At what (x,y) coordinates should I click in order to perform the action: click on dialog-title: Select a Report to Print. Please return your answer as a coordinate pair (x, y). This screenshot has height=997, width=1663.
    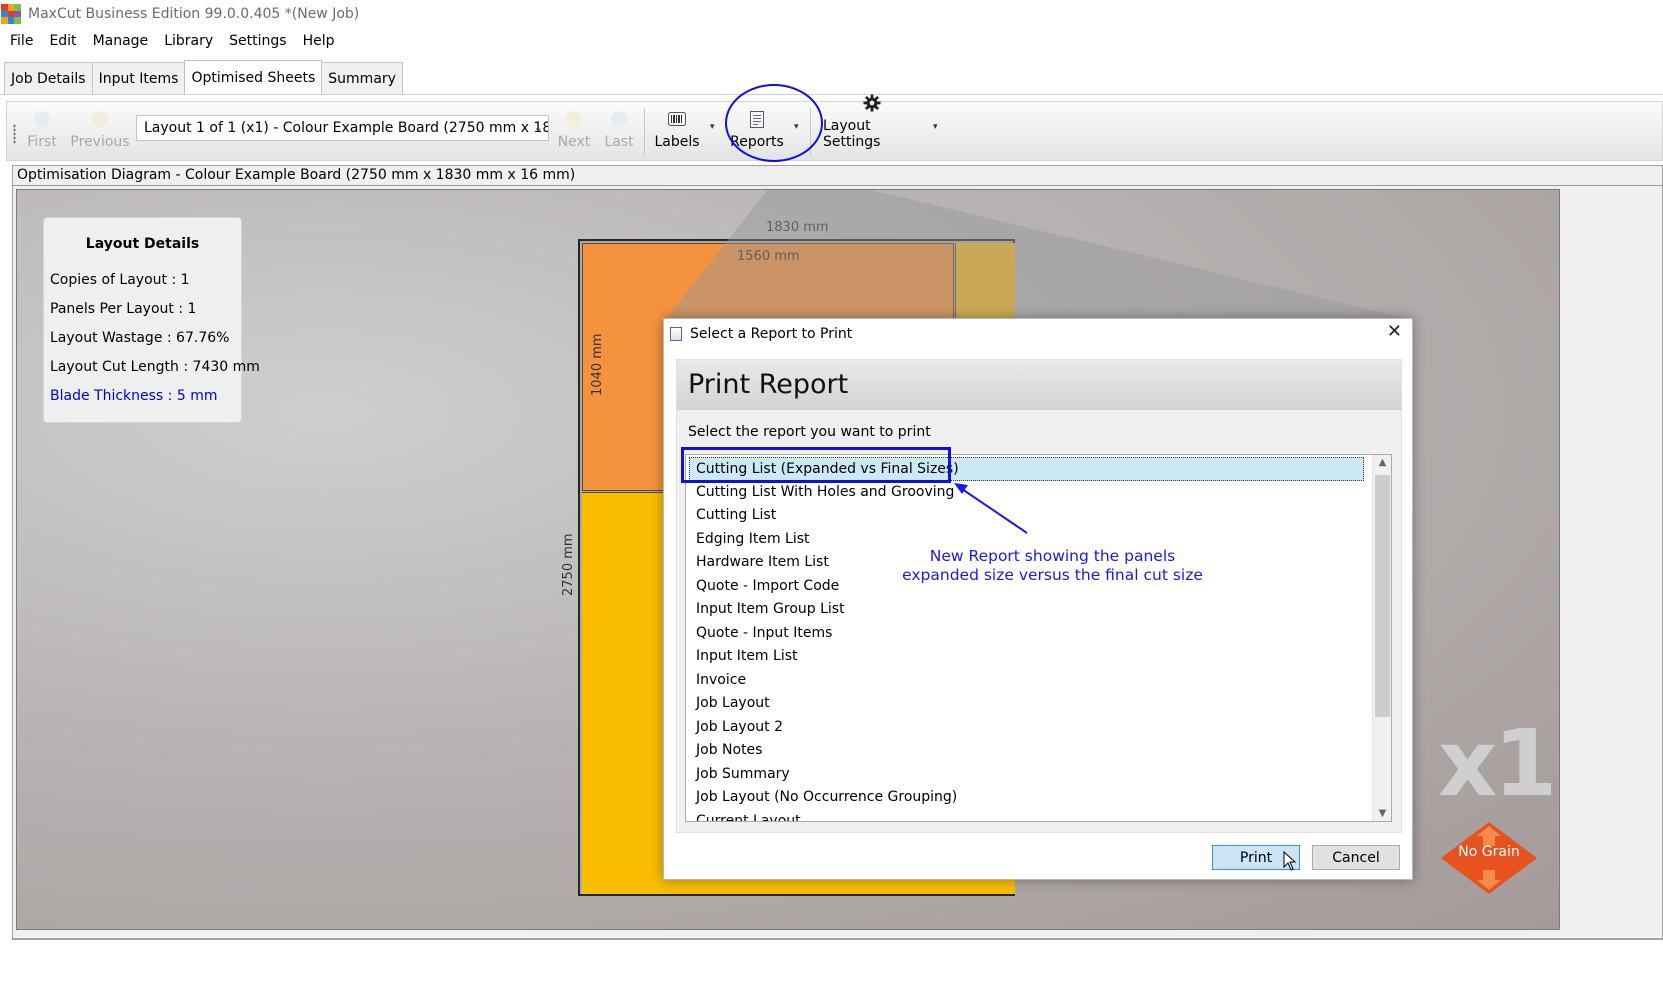
    Looking at the image, I should click on (771, 334).